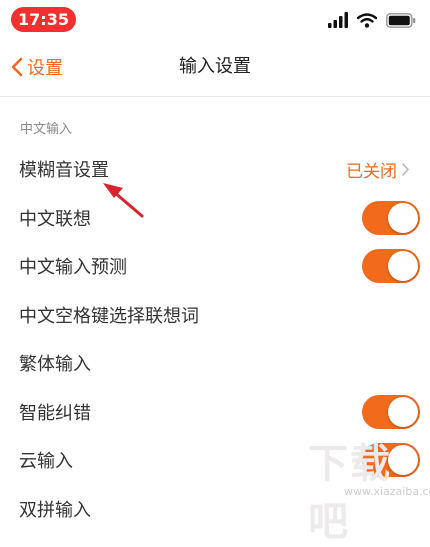  What do you see at coordinates (215, 412) in the screenshot?
I see `smart-correction-row: 智能纠错` at bounding box center [215, 412].